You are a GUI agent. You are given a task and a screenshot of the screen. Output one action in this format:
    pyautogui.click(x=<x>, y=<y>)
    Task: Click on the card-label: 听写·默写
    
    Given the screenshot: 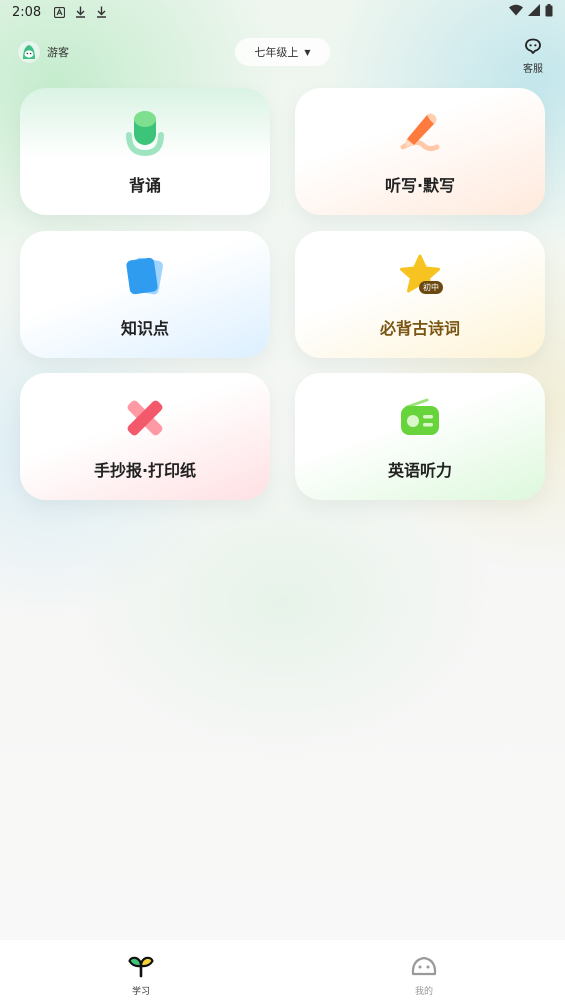 What is the action you would take?
    pyautogui.click(x=420, y=185)
    